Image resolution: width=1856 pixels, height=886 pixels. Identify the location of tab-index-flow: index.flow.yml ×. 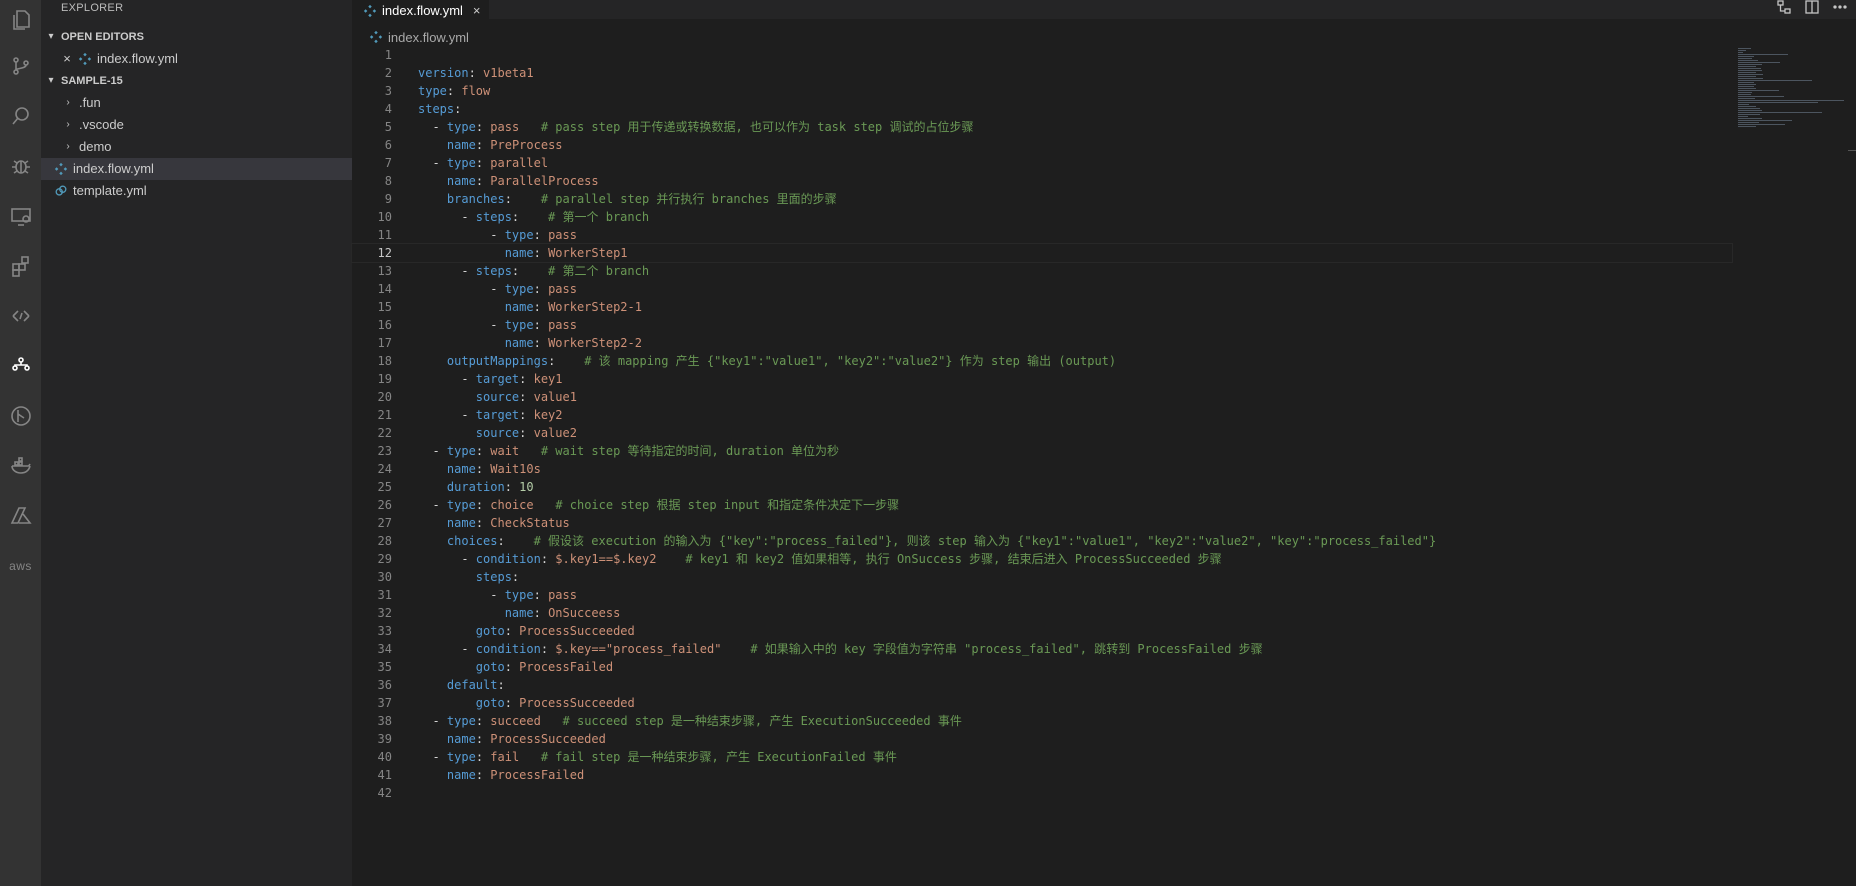
(420, 10).